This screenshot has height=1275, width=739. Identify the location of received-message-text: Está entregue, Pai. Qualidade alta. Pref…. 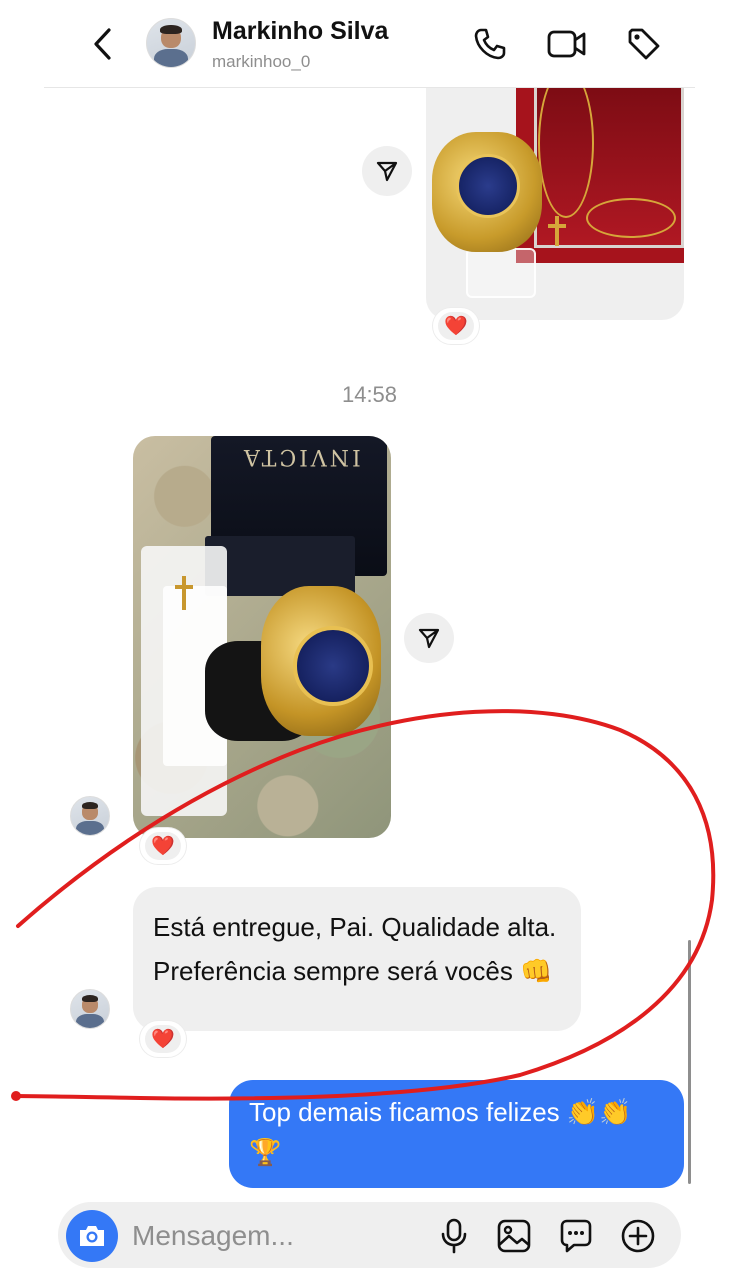
(355, 949).